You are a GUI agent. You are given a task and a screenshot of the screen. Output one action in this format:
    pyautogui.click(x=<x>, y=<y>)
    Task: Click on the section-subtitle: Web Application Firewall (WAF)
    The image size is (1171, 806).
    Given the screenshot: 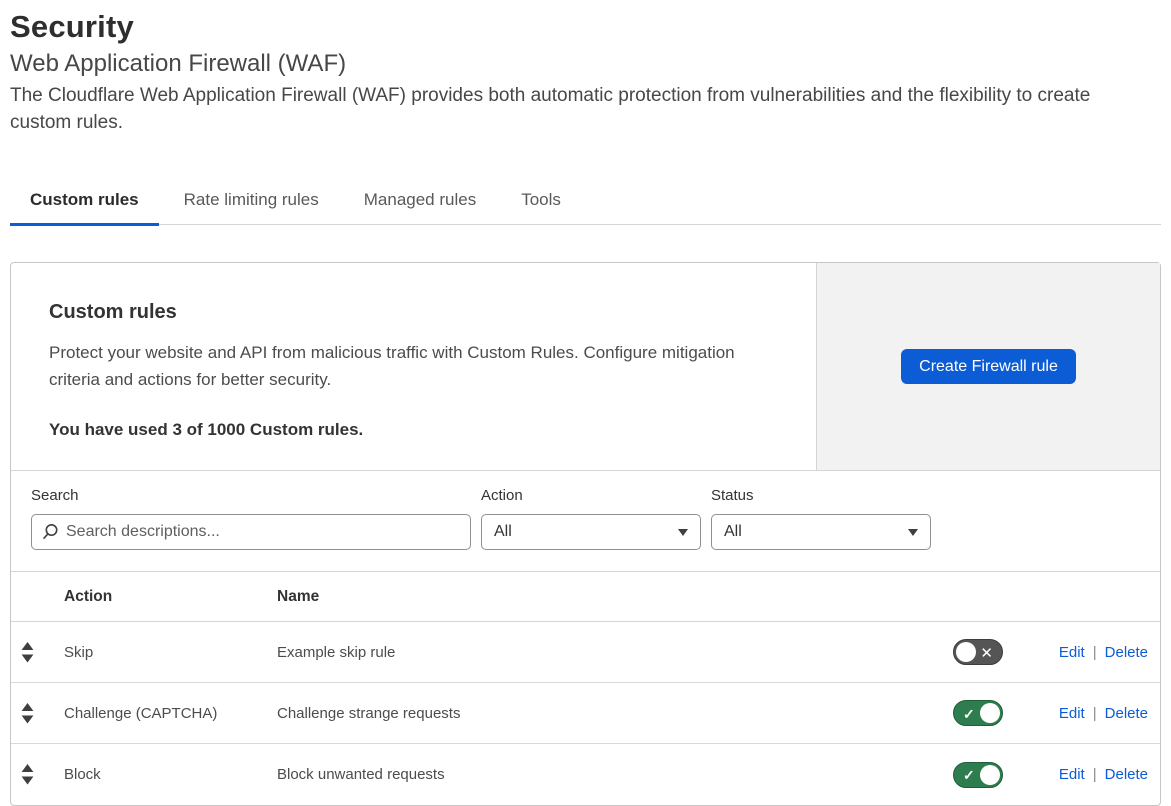 What is the action you would take?
    pyautogui.click(x=178, y=63)
    